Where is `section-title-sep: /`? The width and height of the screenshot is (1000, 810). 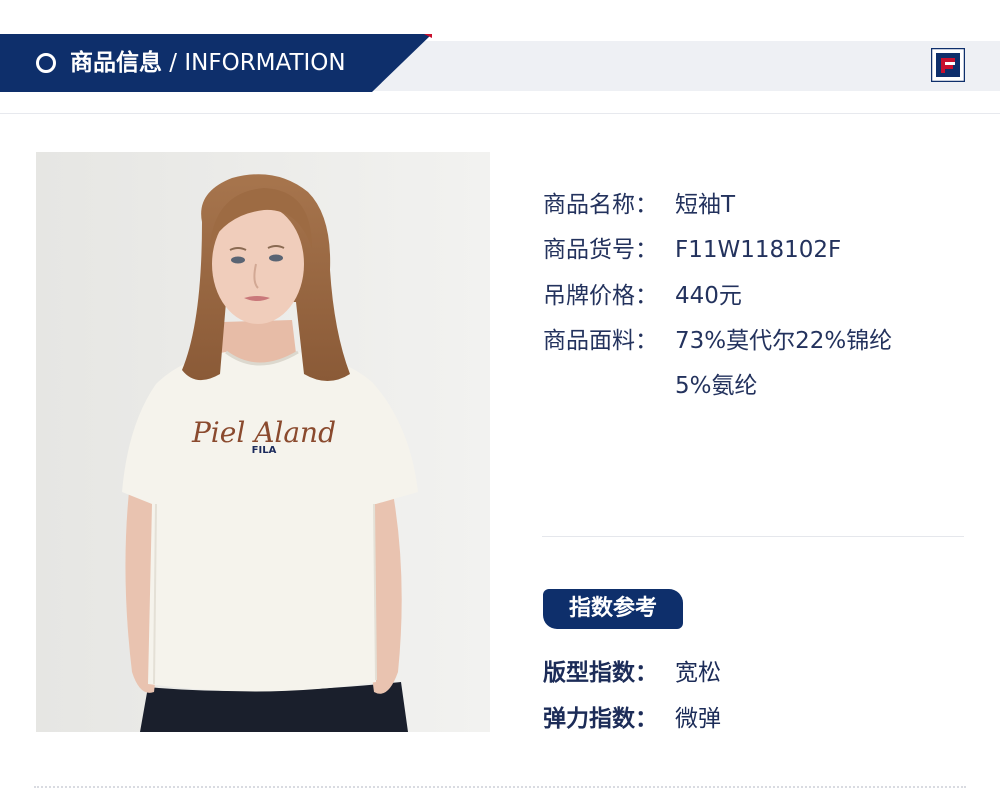
section-title-sep: / is located at coordinates (173, 63).